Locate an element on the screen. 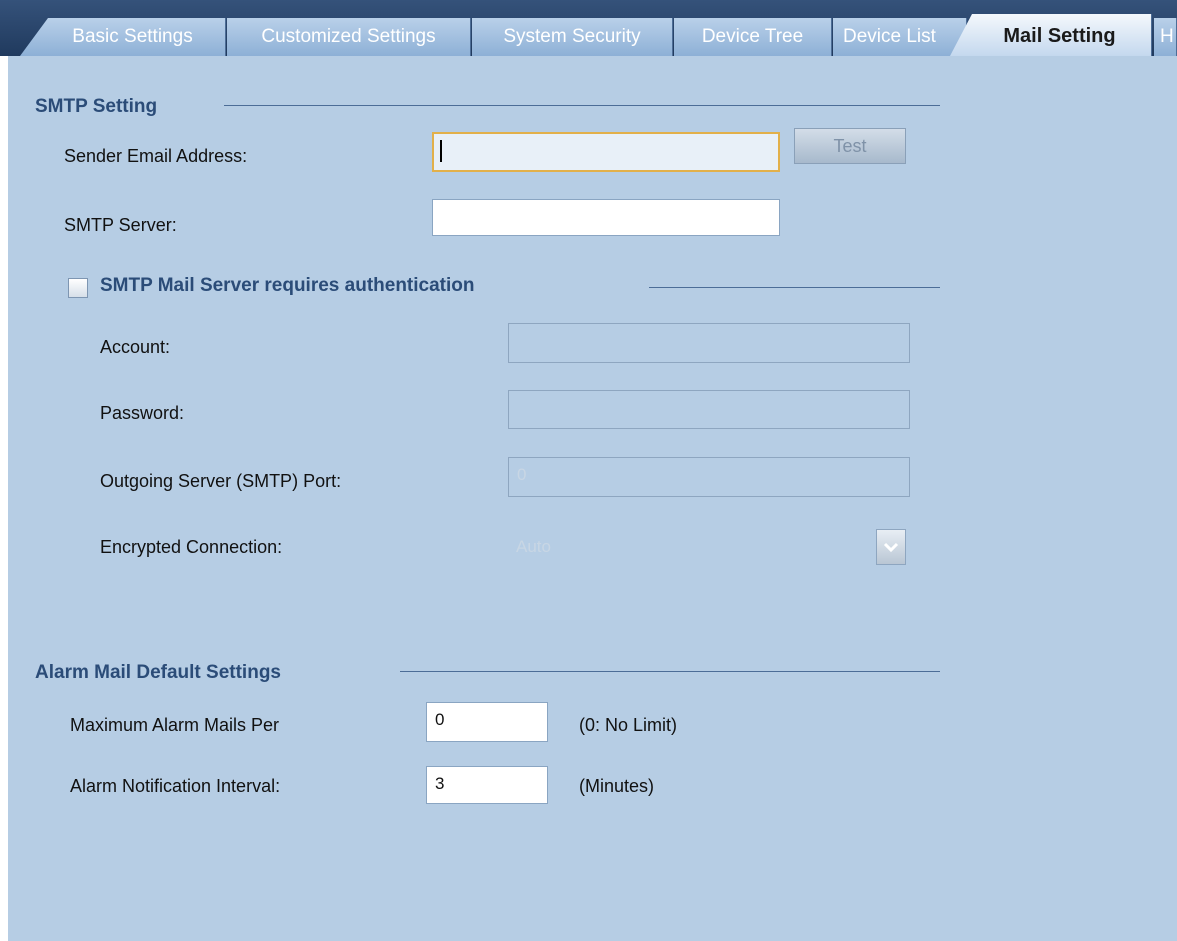  smtp-server-label: SMTP Server: is located at coordinates (120, 225).